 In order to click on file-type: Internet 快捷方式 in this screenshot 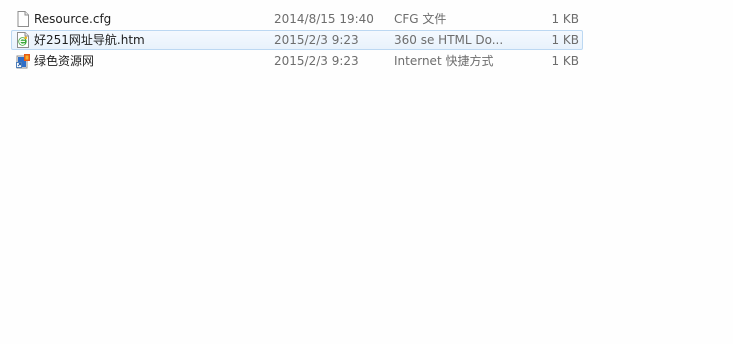, I will do `click(444, 61)`.